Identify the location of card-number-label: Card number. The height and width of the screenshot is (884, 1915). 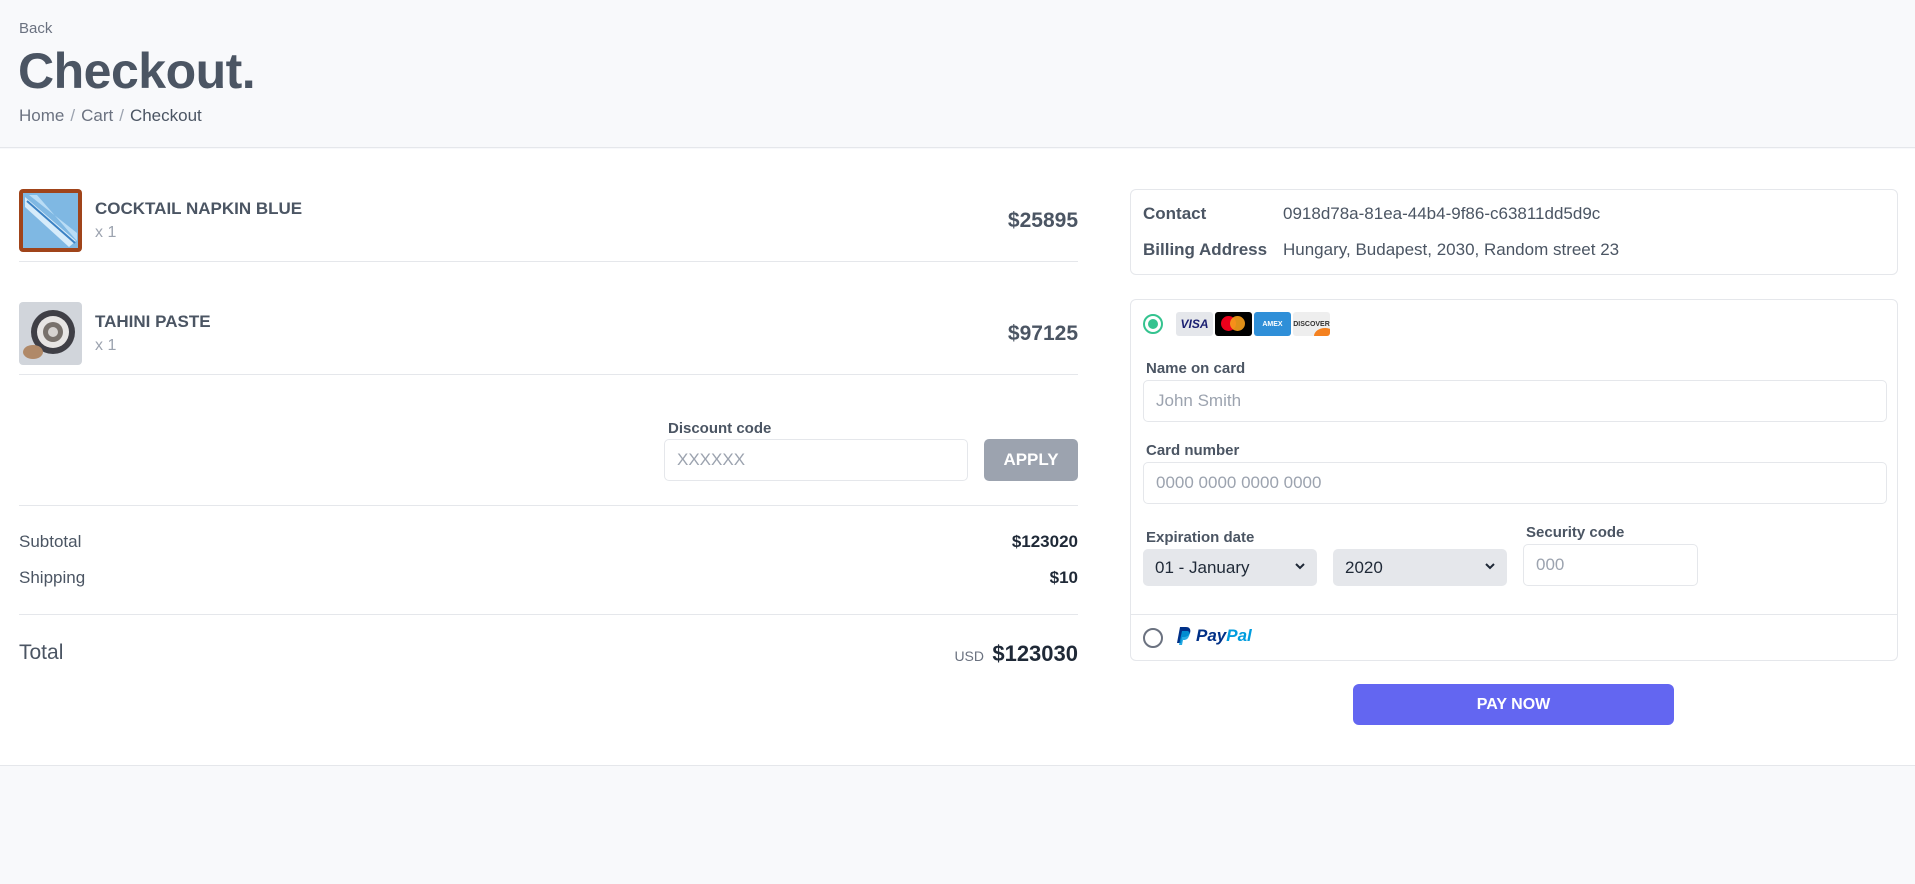
(1193, 450).